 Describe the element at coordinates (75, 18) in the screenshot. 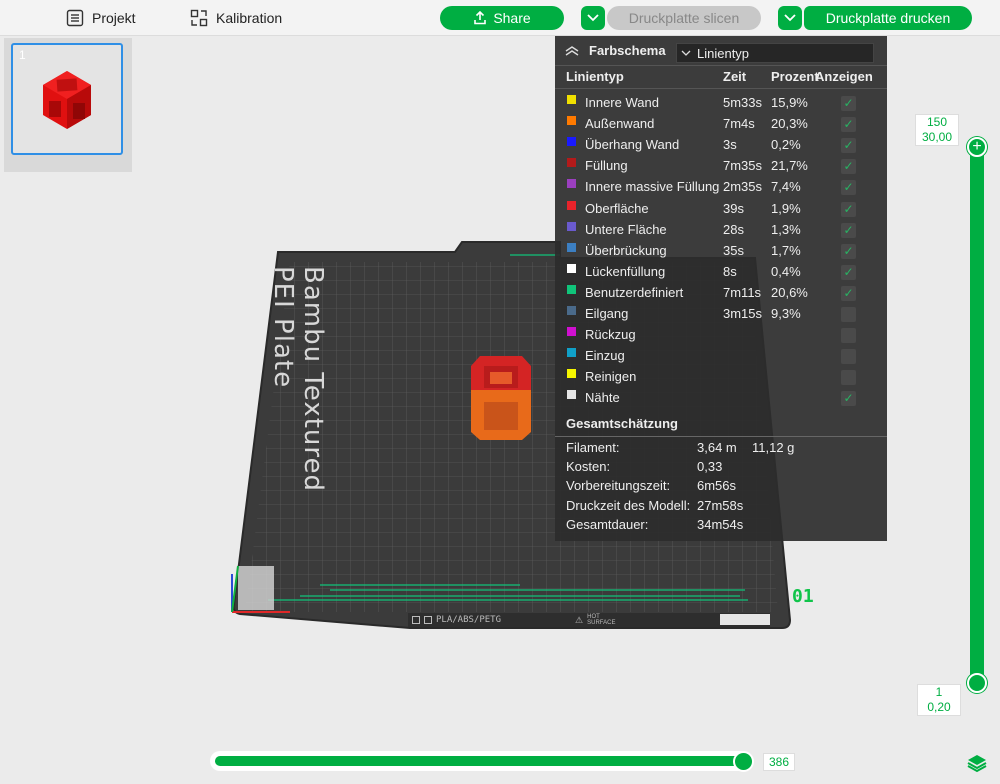

I see `list-icon` at that location.